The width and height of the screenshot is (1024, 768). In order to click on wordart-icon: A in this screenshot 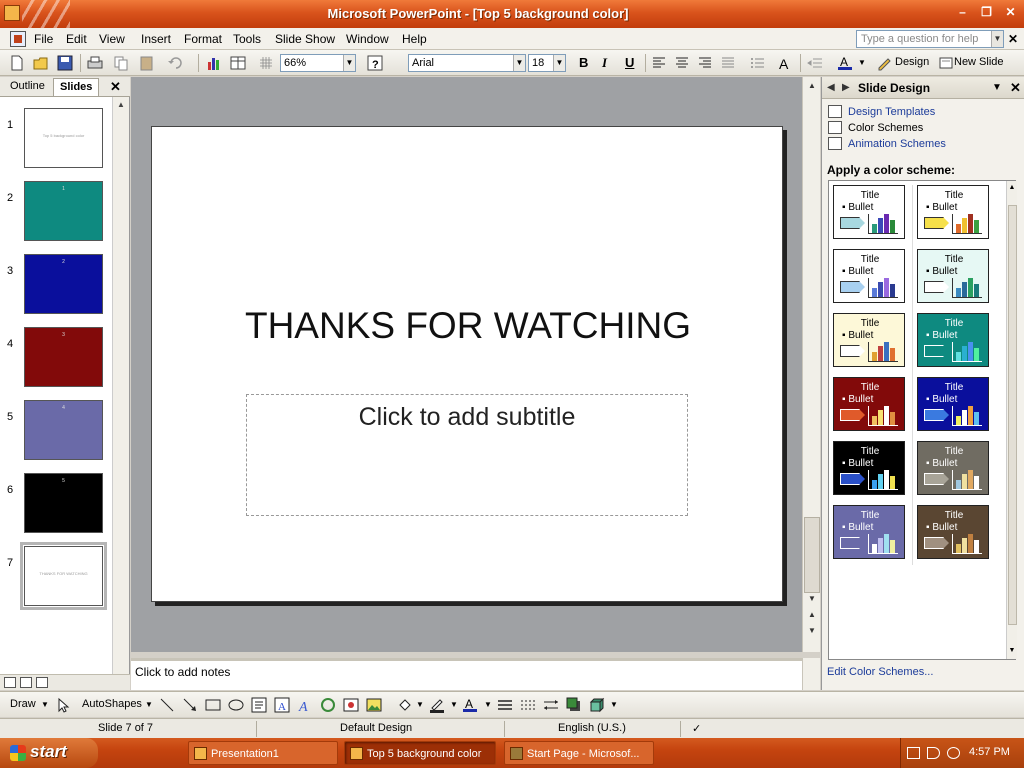, I will do `click(282, 705)`.